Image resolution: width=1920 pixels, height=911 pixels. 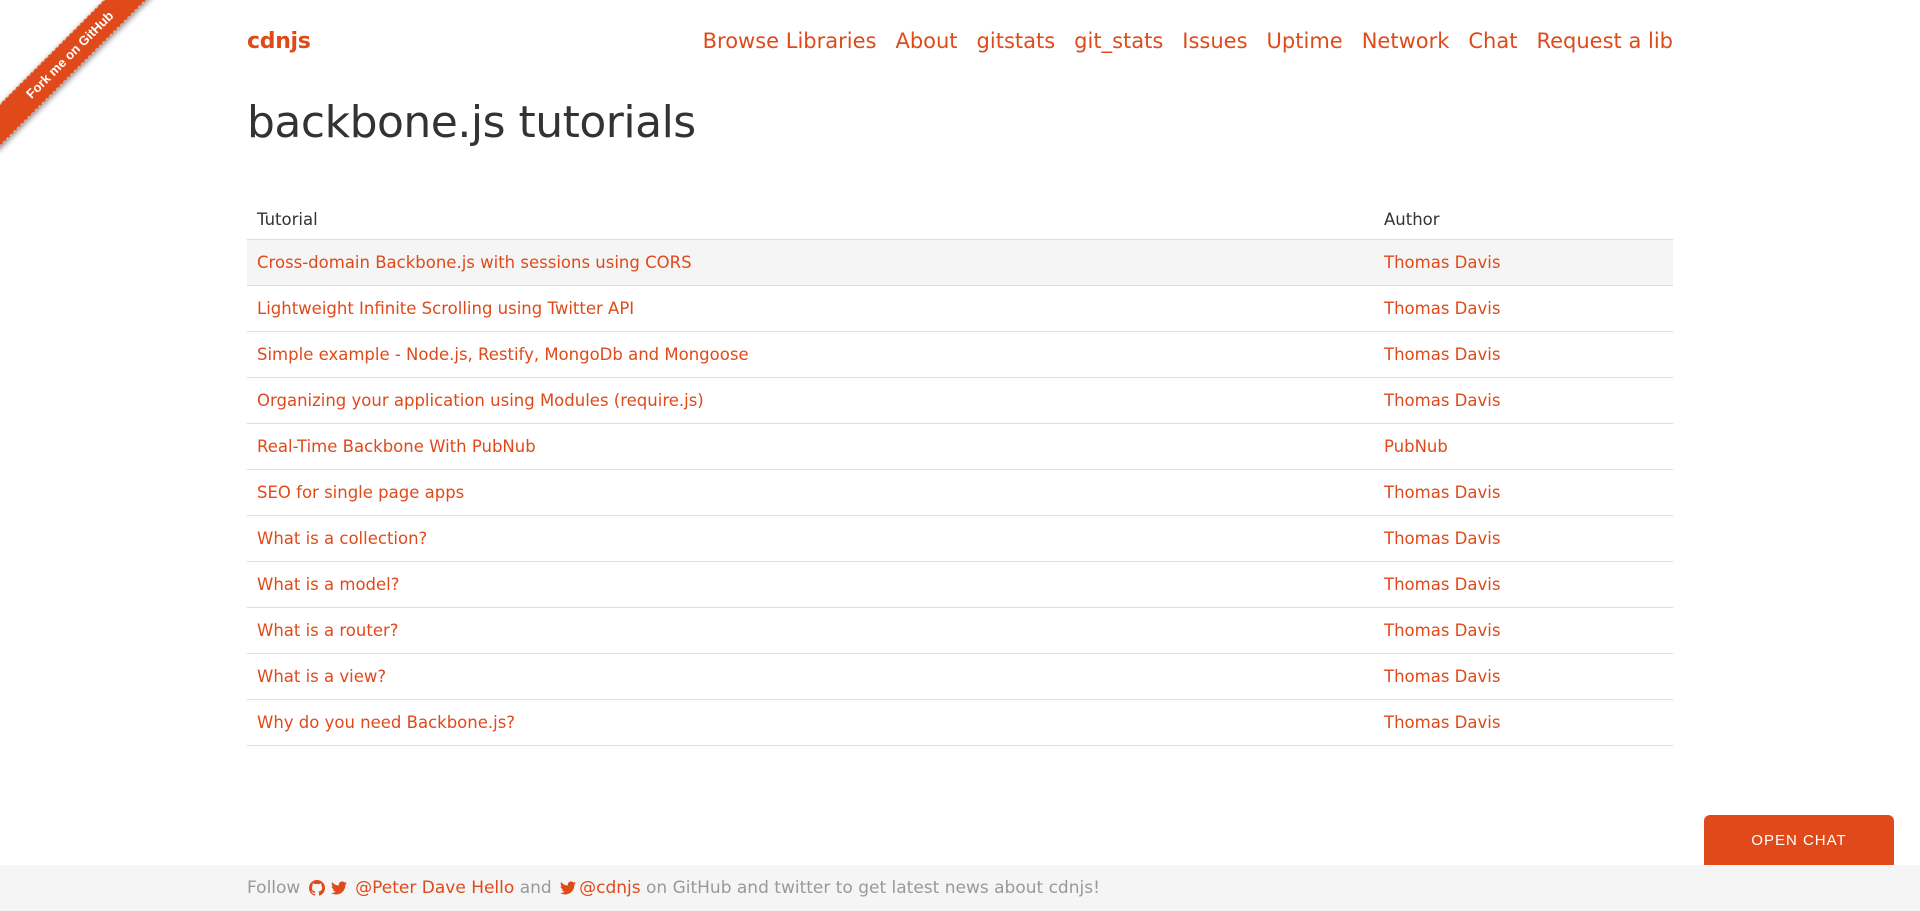 What do you see at coordinates (810, 538) in the screenshot?
I see `tutorial-cell: What is a collection?` at bounding box center [810, 538].